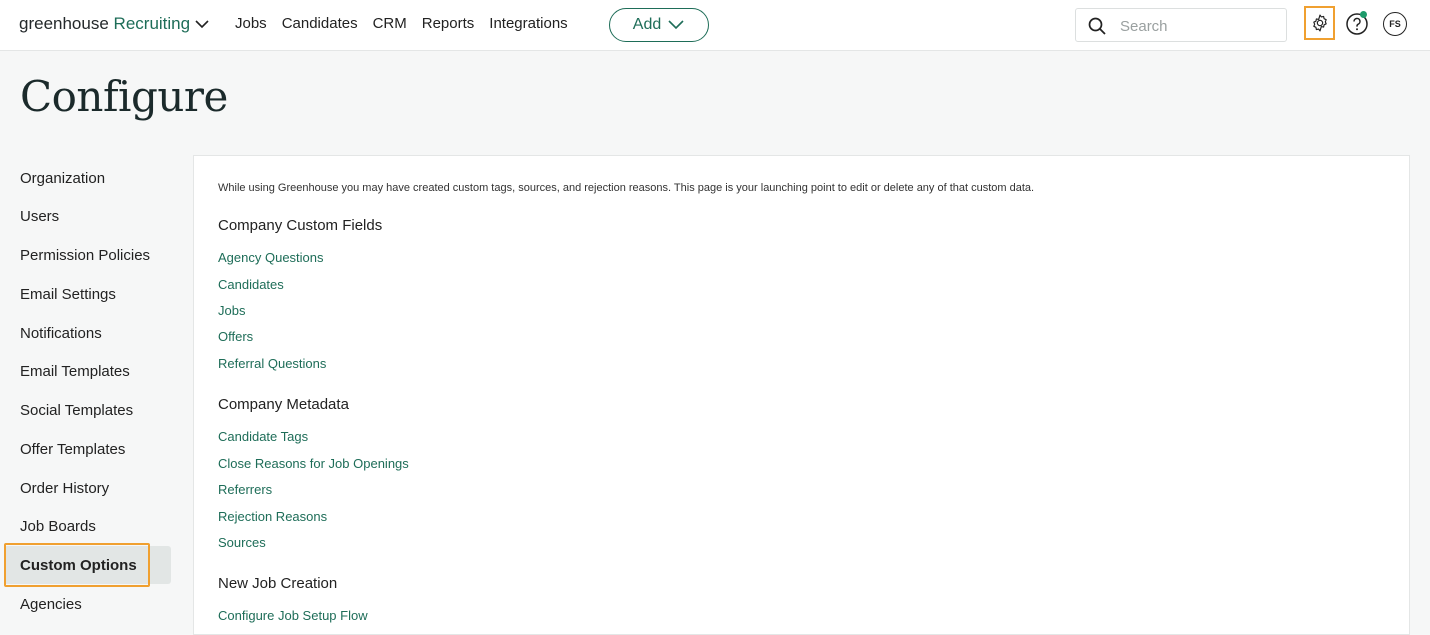  Describe the element at coordinates (283, 404) in the screenshot. I see `section-title-company-metadata: Company Metadata` at that location.